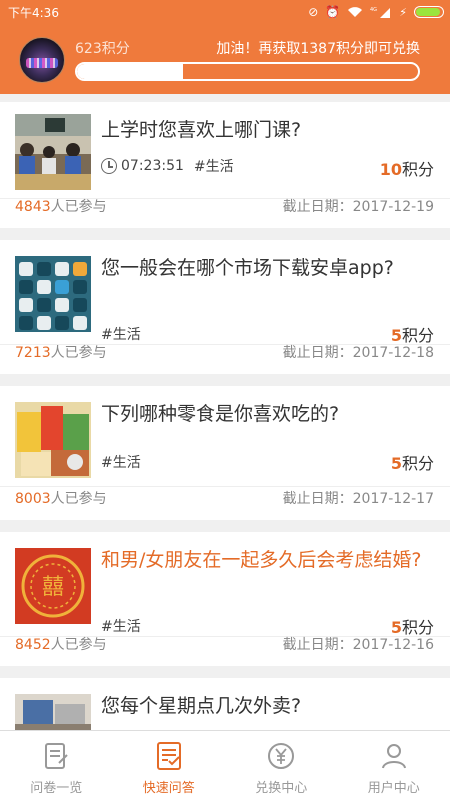  I want to click on status-icons: ⊘ ⏰ 4G ⚡, so click(376, 12).